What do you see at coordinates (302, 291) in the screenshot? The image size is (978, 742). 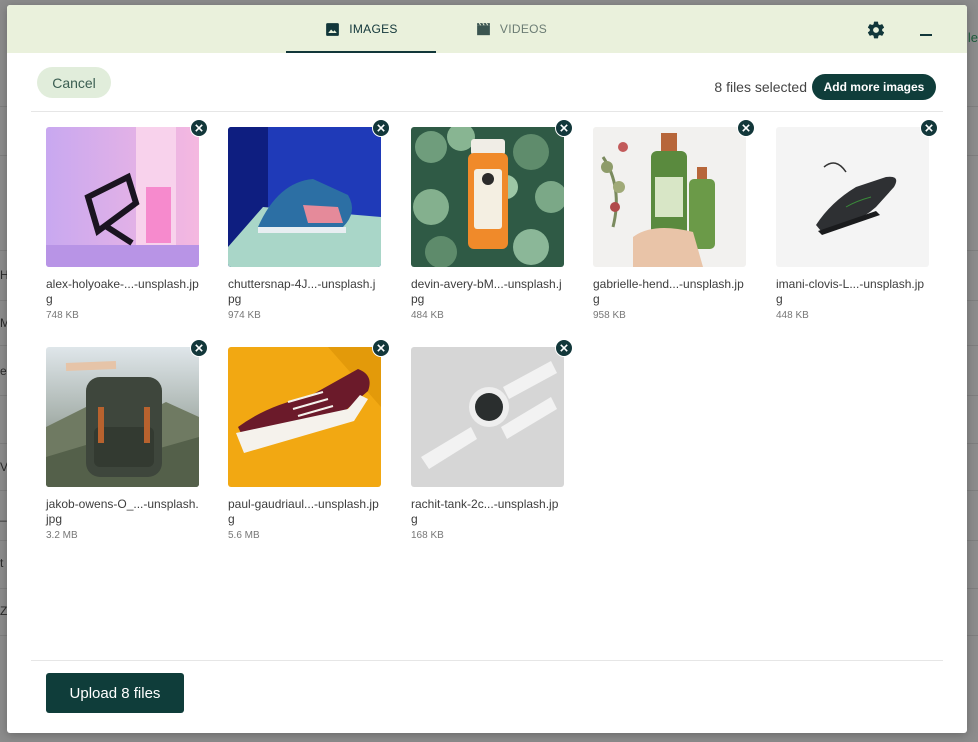 I see `file-name: chuttersnap-4J...-unsplash.jpg` at bounding box center [302, 291].